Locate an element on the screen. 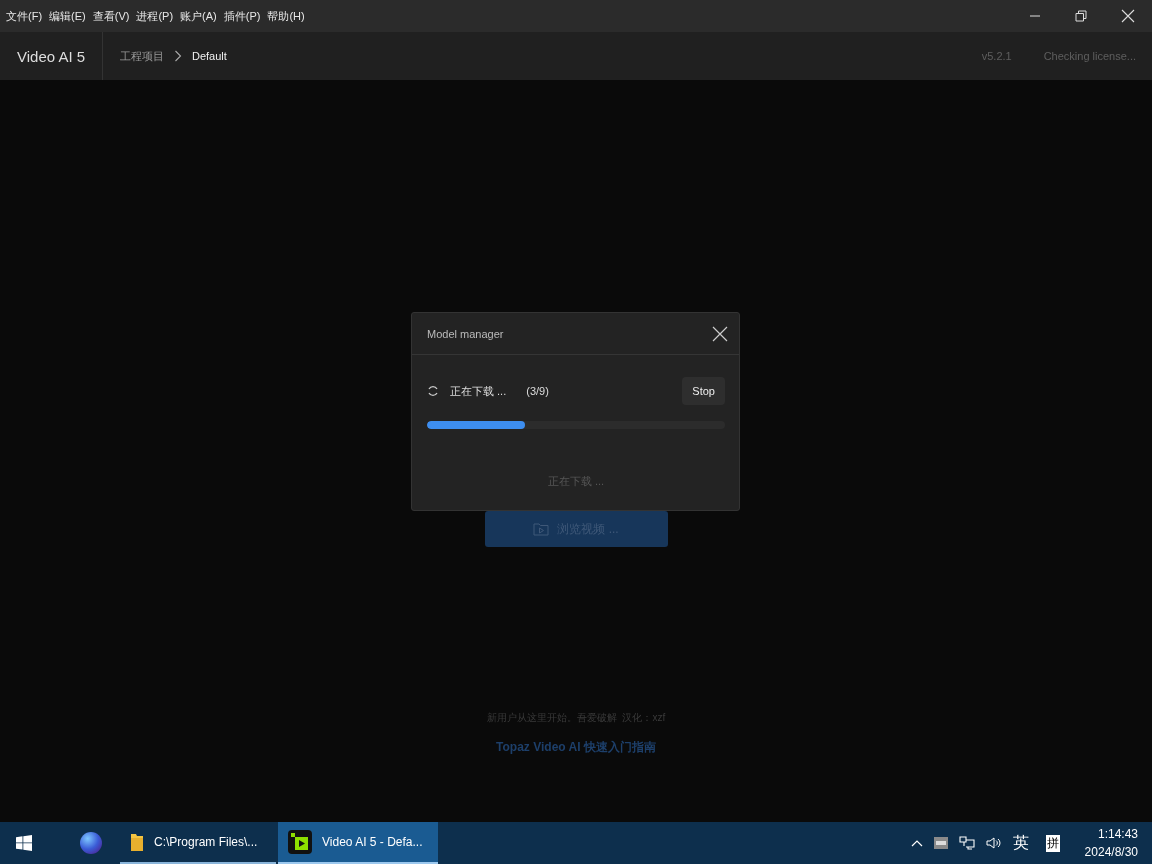 This screenshot has width=1152, height=864. menu-item: 插件(P) is located at coordinates (245, 16).